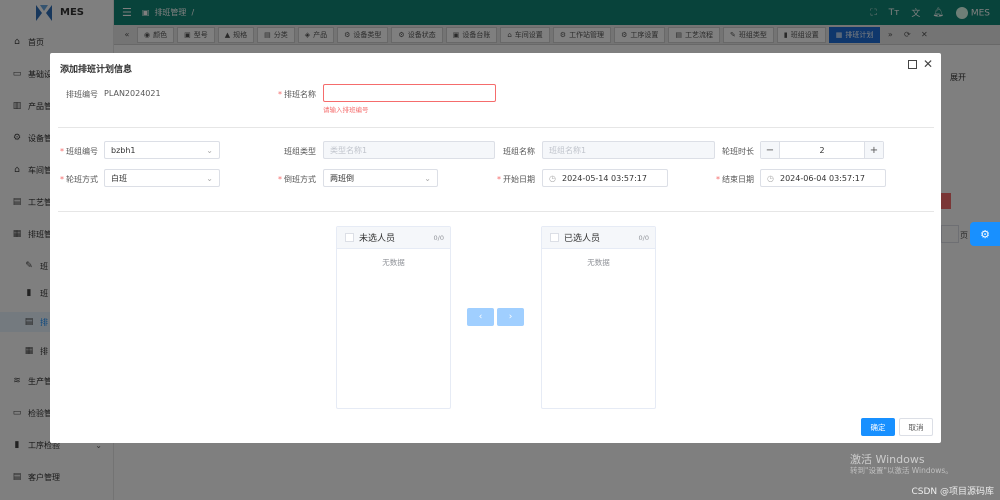 This screenshot has height=500, width=1000. I want to click on rotation-value: 2, so click(822, 150).